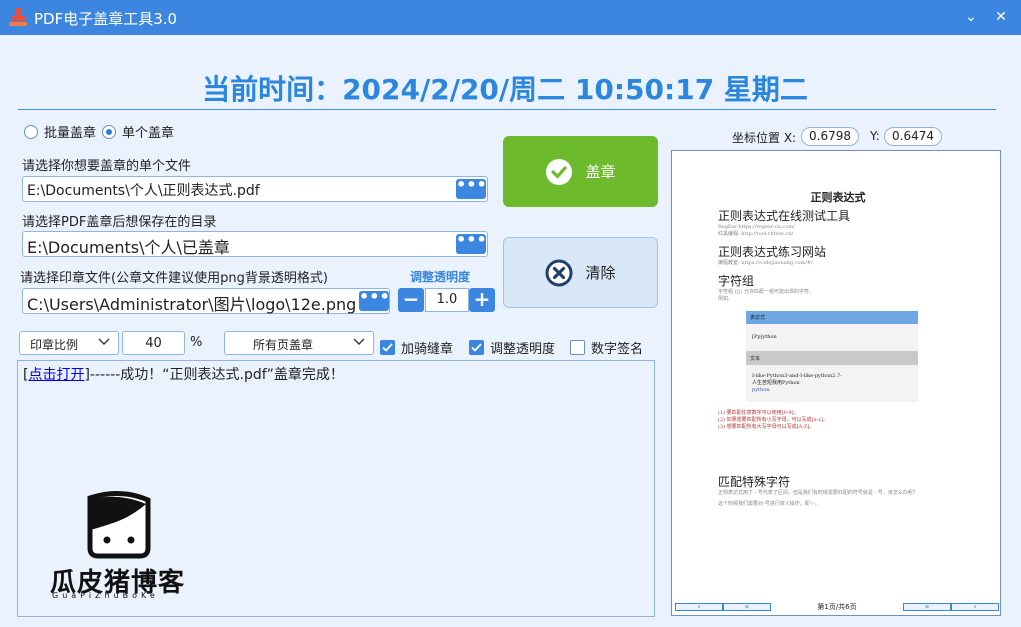  Describe the element at coordinates (106, 19) in the screenshot. I see `window-title: PDF电子盖章工具3.0` at that location.